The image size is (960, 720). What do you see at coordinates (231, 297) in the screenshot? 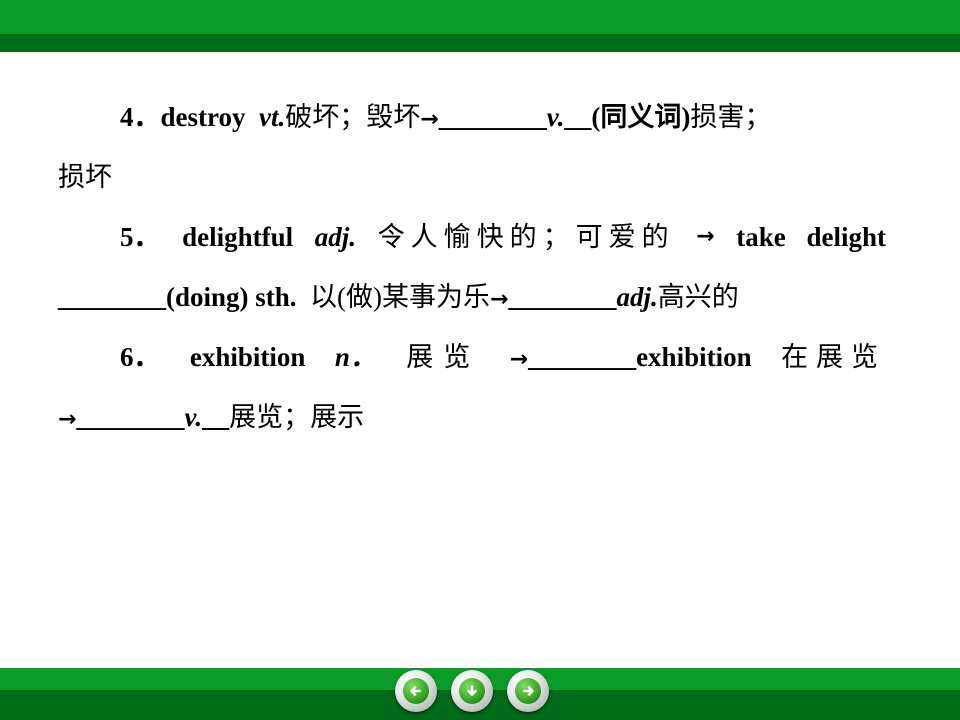
I see `item-5-phrase2: (doing) sth.` at bounding box center [231, 297].